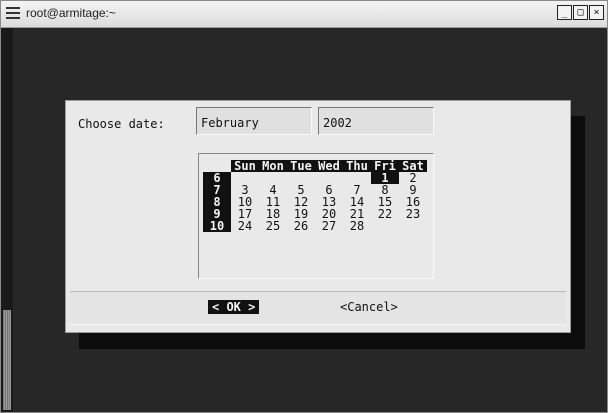 Image resolution: width=608 pixels, height=413 pixels. What do you see at coordinates (13, 13) in the screenshot?
I see `window-menu-icon` at bounding box center [13, 13].